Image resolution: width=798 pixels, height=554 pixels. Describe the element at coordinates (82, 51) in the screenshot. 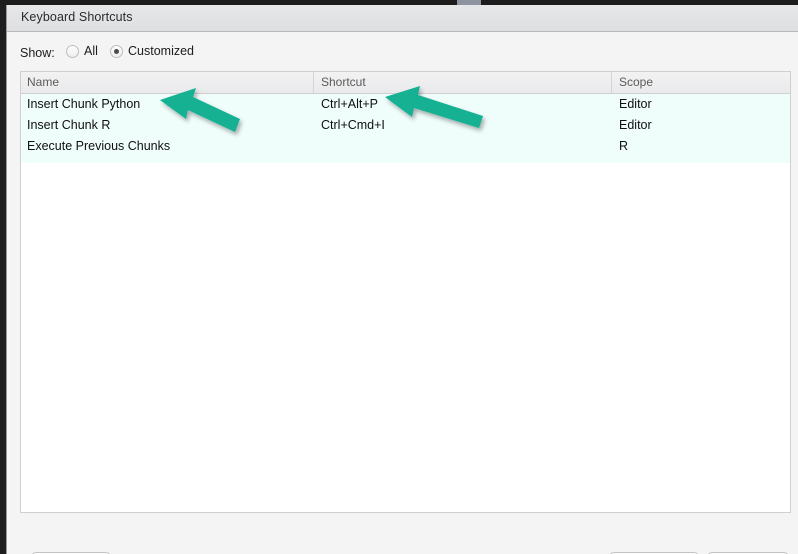

I see `radio-option-all: All` at that location.